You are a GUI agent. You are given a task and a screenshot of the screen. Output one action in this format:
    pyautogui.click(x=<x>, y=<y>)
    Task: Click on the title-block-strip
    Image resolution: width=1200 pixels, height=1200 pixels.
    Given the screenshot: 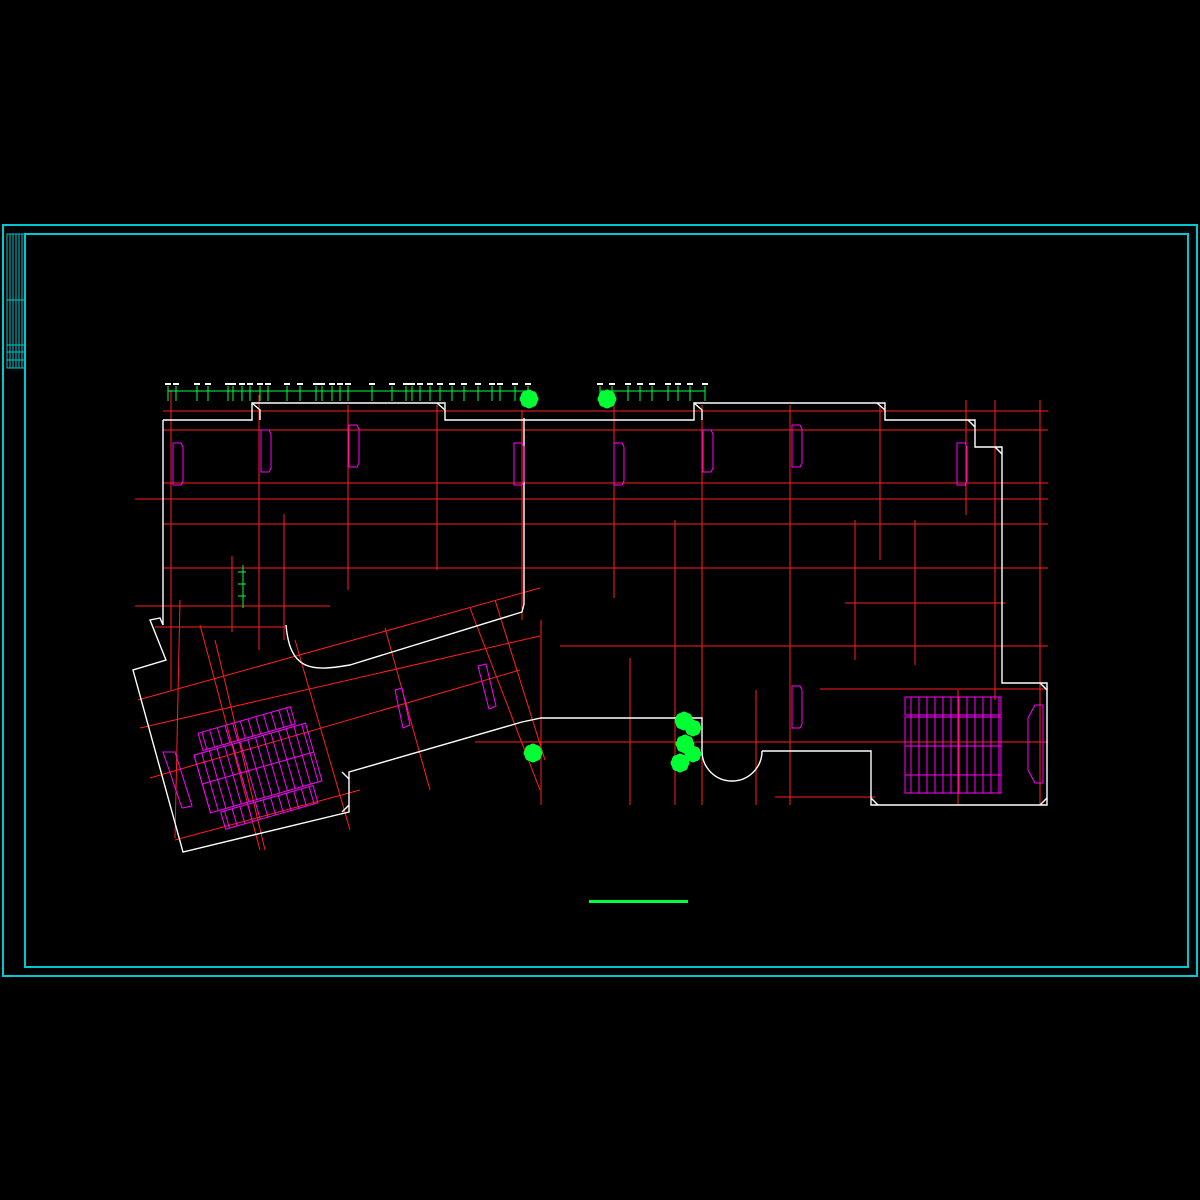 What is the action you would take?
    pyautogui.click(x=16, y=301)
    